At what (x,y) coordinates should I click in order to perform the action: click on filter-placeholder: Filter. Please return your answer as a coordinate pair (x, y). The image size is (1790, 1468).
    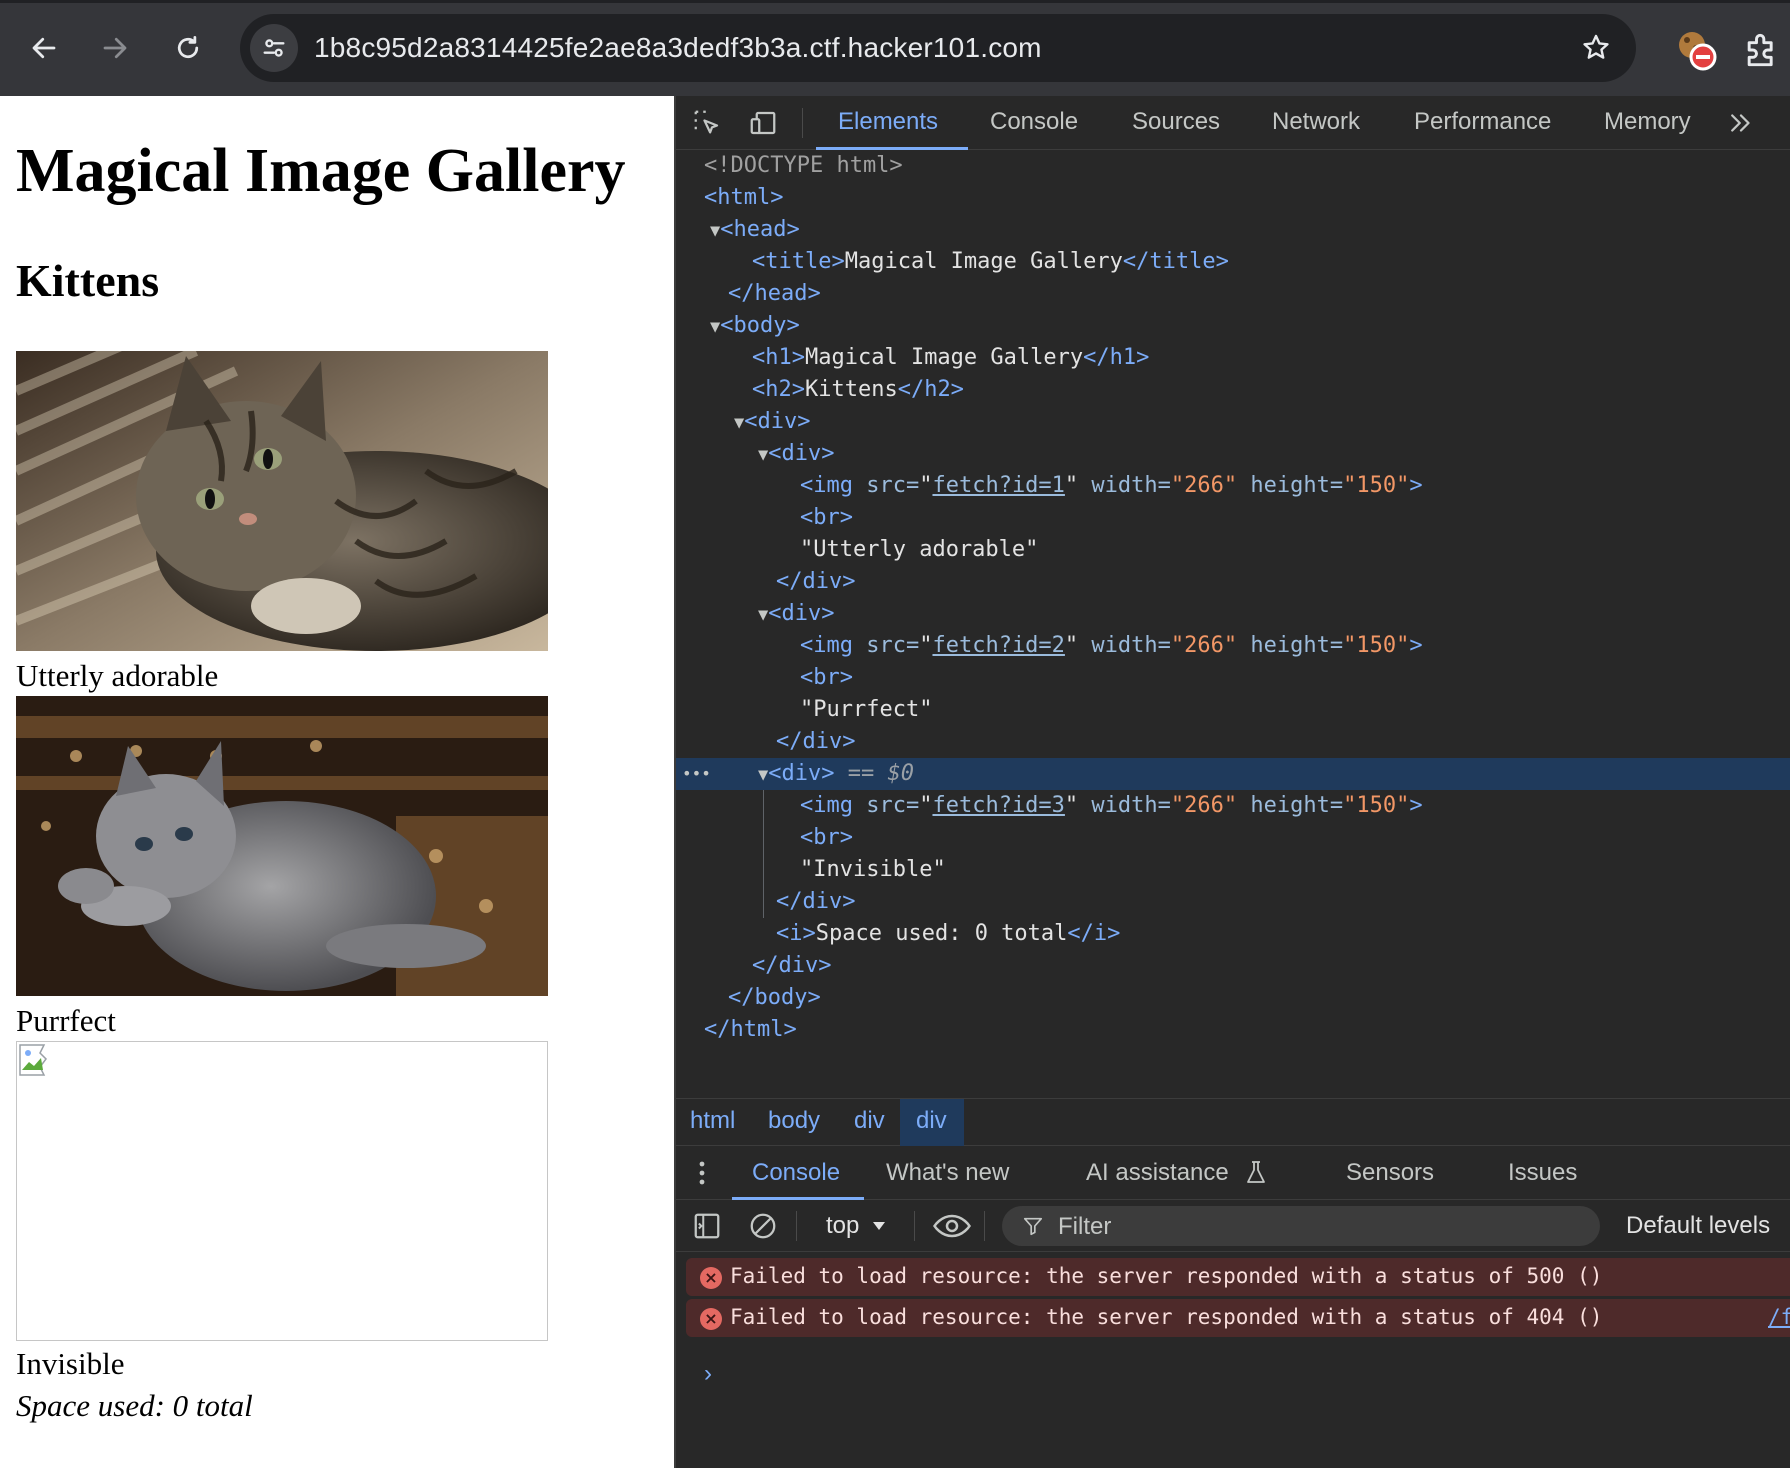
    Looking at the image, I should click on (1085, 1226).